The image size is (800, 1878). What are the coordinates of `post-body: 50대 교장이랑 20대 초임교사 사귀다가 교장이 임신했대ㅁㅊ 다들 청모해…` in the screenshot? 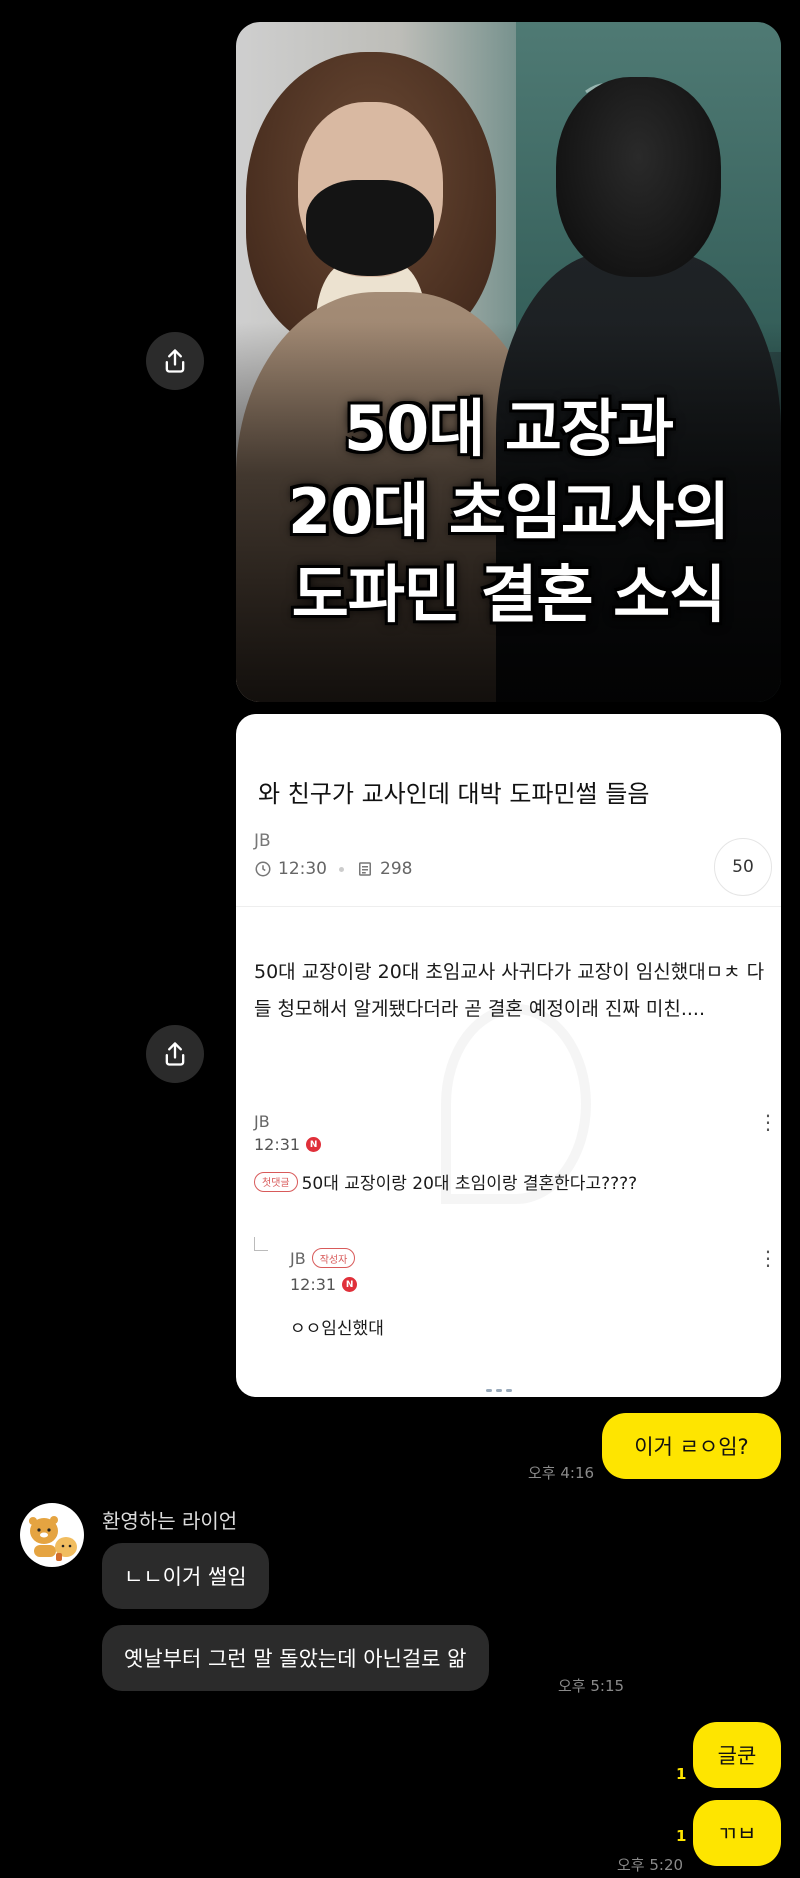 It's located at (509, 990).